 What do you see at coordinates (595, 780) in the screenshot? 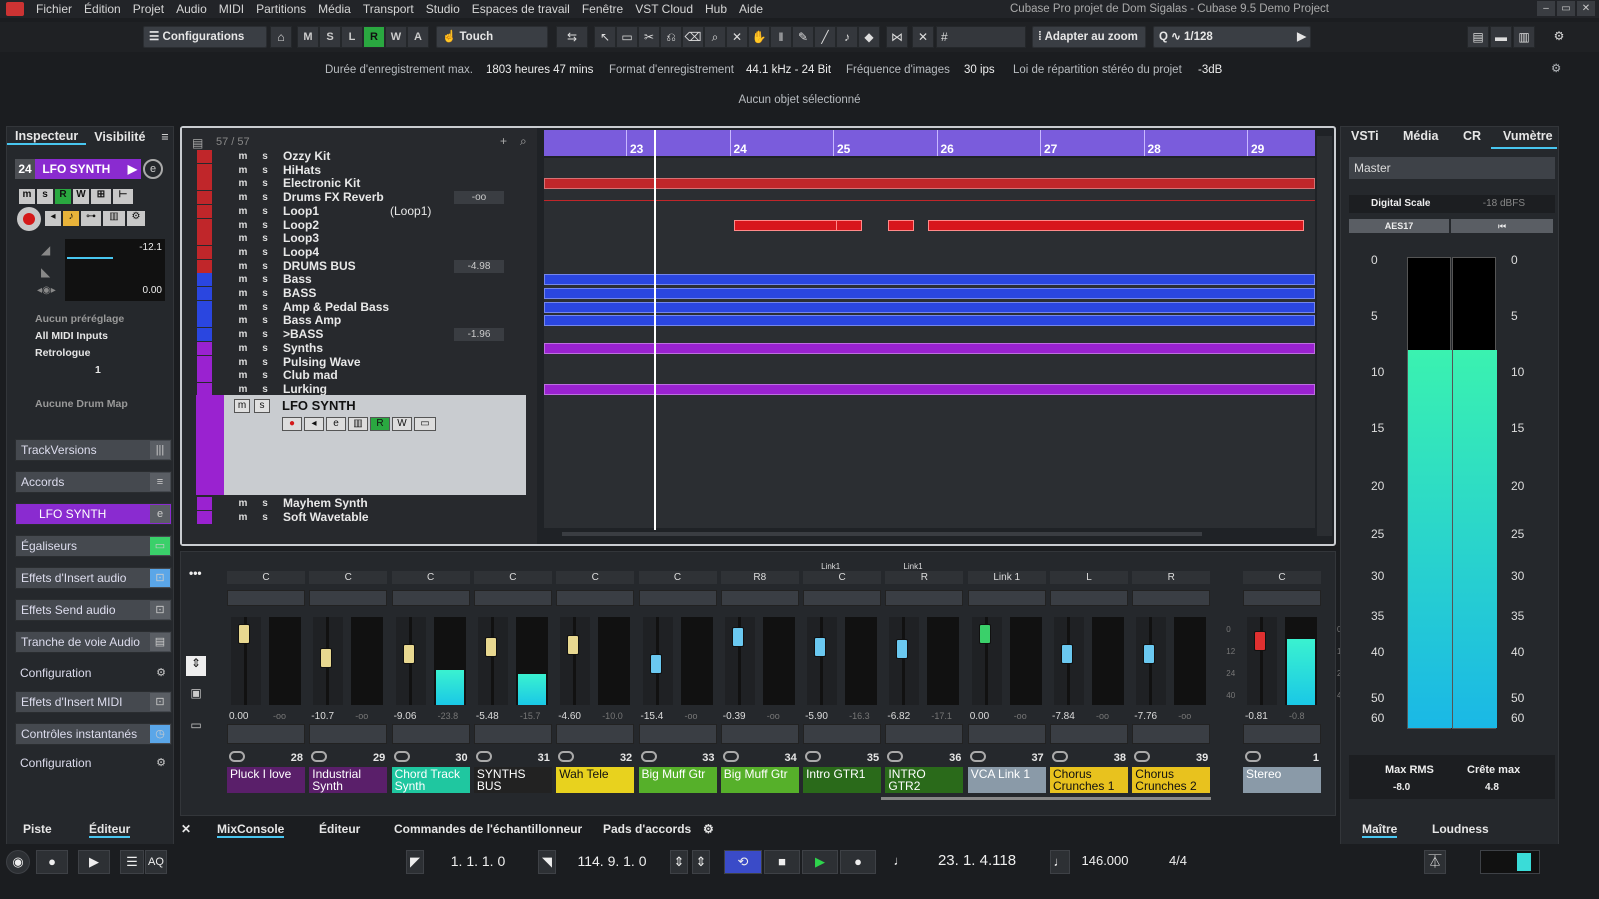
I see `channel-name: Wah Tele` at bounding box center [595, 780].